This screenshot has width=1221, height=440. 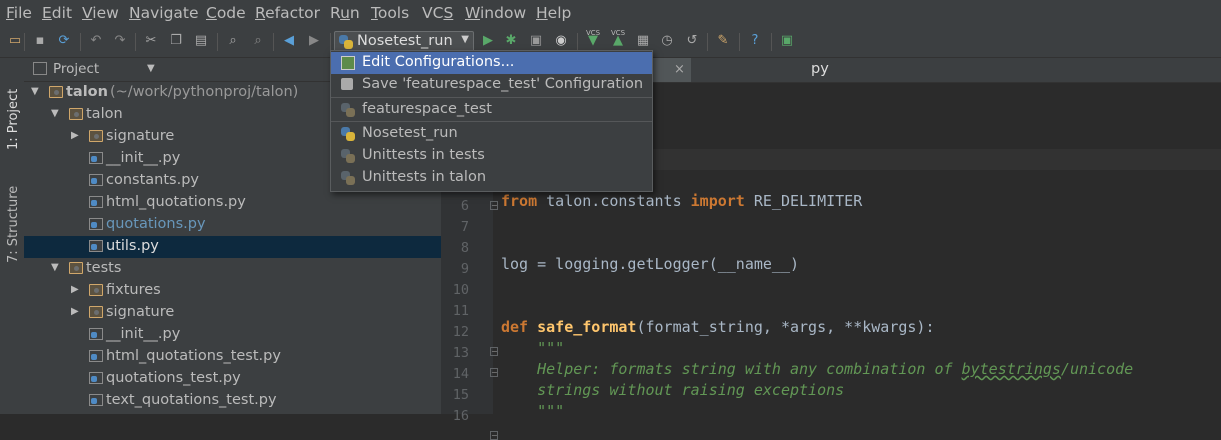 What do you see at coordinates (22, 13) in the screenshot?
I see `menu-text: ile` at bounding box center [22, 13].